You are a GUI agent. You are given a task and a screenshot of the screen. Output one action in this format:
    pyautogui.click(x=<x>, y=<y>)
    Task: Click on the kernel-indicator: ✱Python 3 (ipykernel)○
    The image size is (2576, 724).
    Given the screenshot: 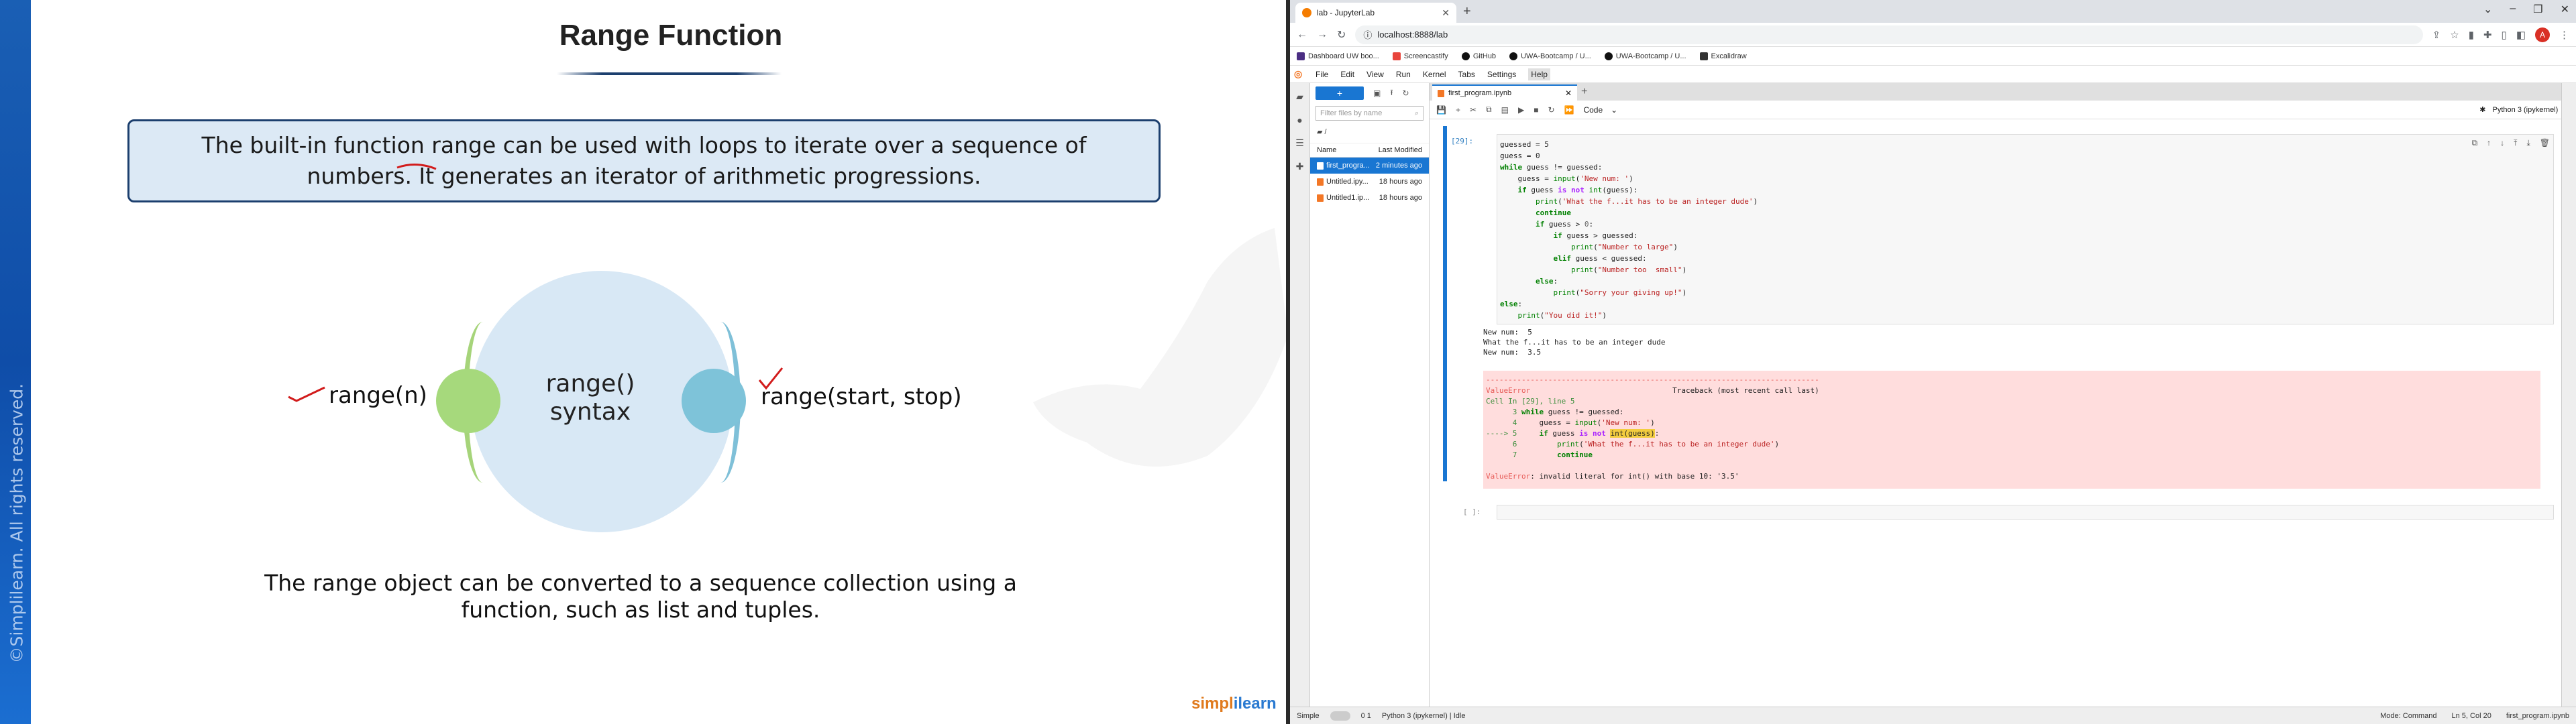 What is the action you would take?
    pyautogui.click(x=2524, y=110)
    